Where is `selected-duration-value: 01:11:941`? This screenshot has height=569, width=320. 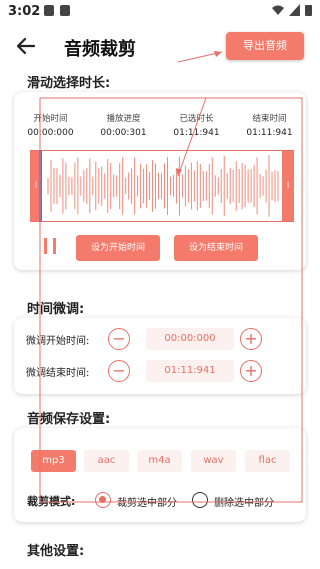 selected-duration-value: 01:11:941 is located at coordinates (196, 133).